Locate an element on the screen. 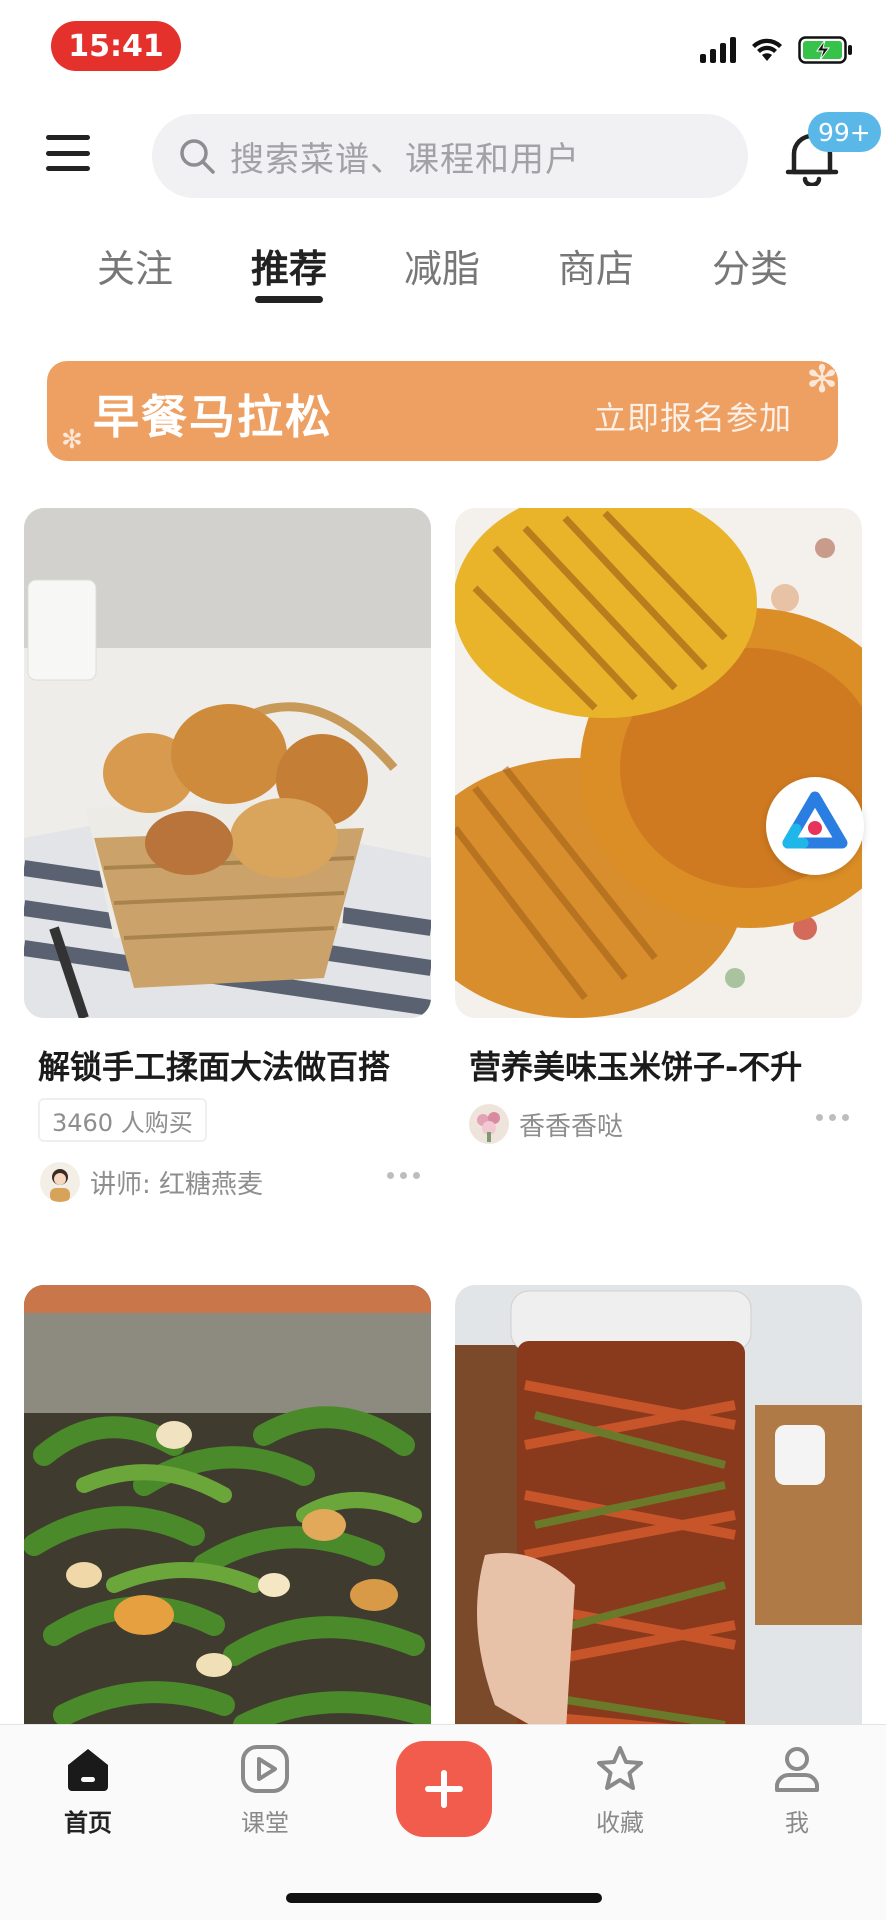  play-icon is located at coordinates (265, 1769).